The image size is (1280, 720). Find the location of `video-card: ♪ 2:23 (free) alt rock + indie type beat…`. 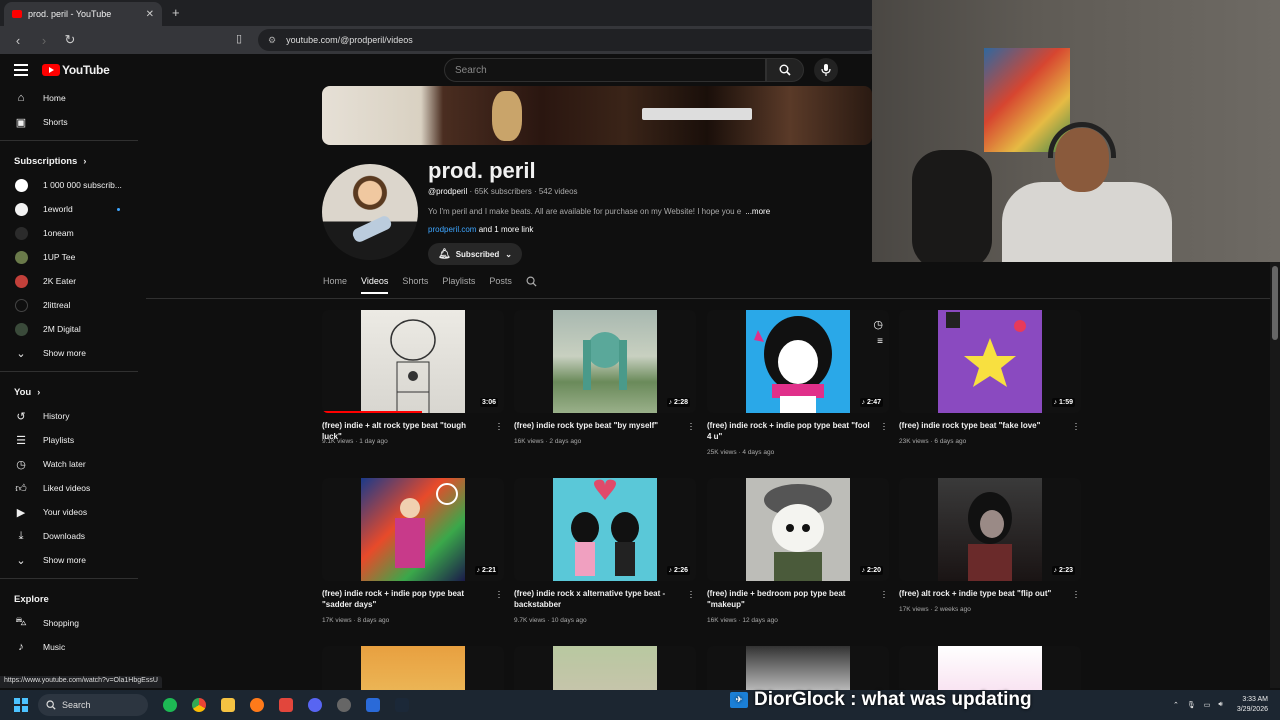

video-card: ♪ 2:23 (free) alt rock + indie type beat… is located at coordinates (990, 558).